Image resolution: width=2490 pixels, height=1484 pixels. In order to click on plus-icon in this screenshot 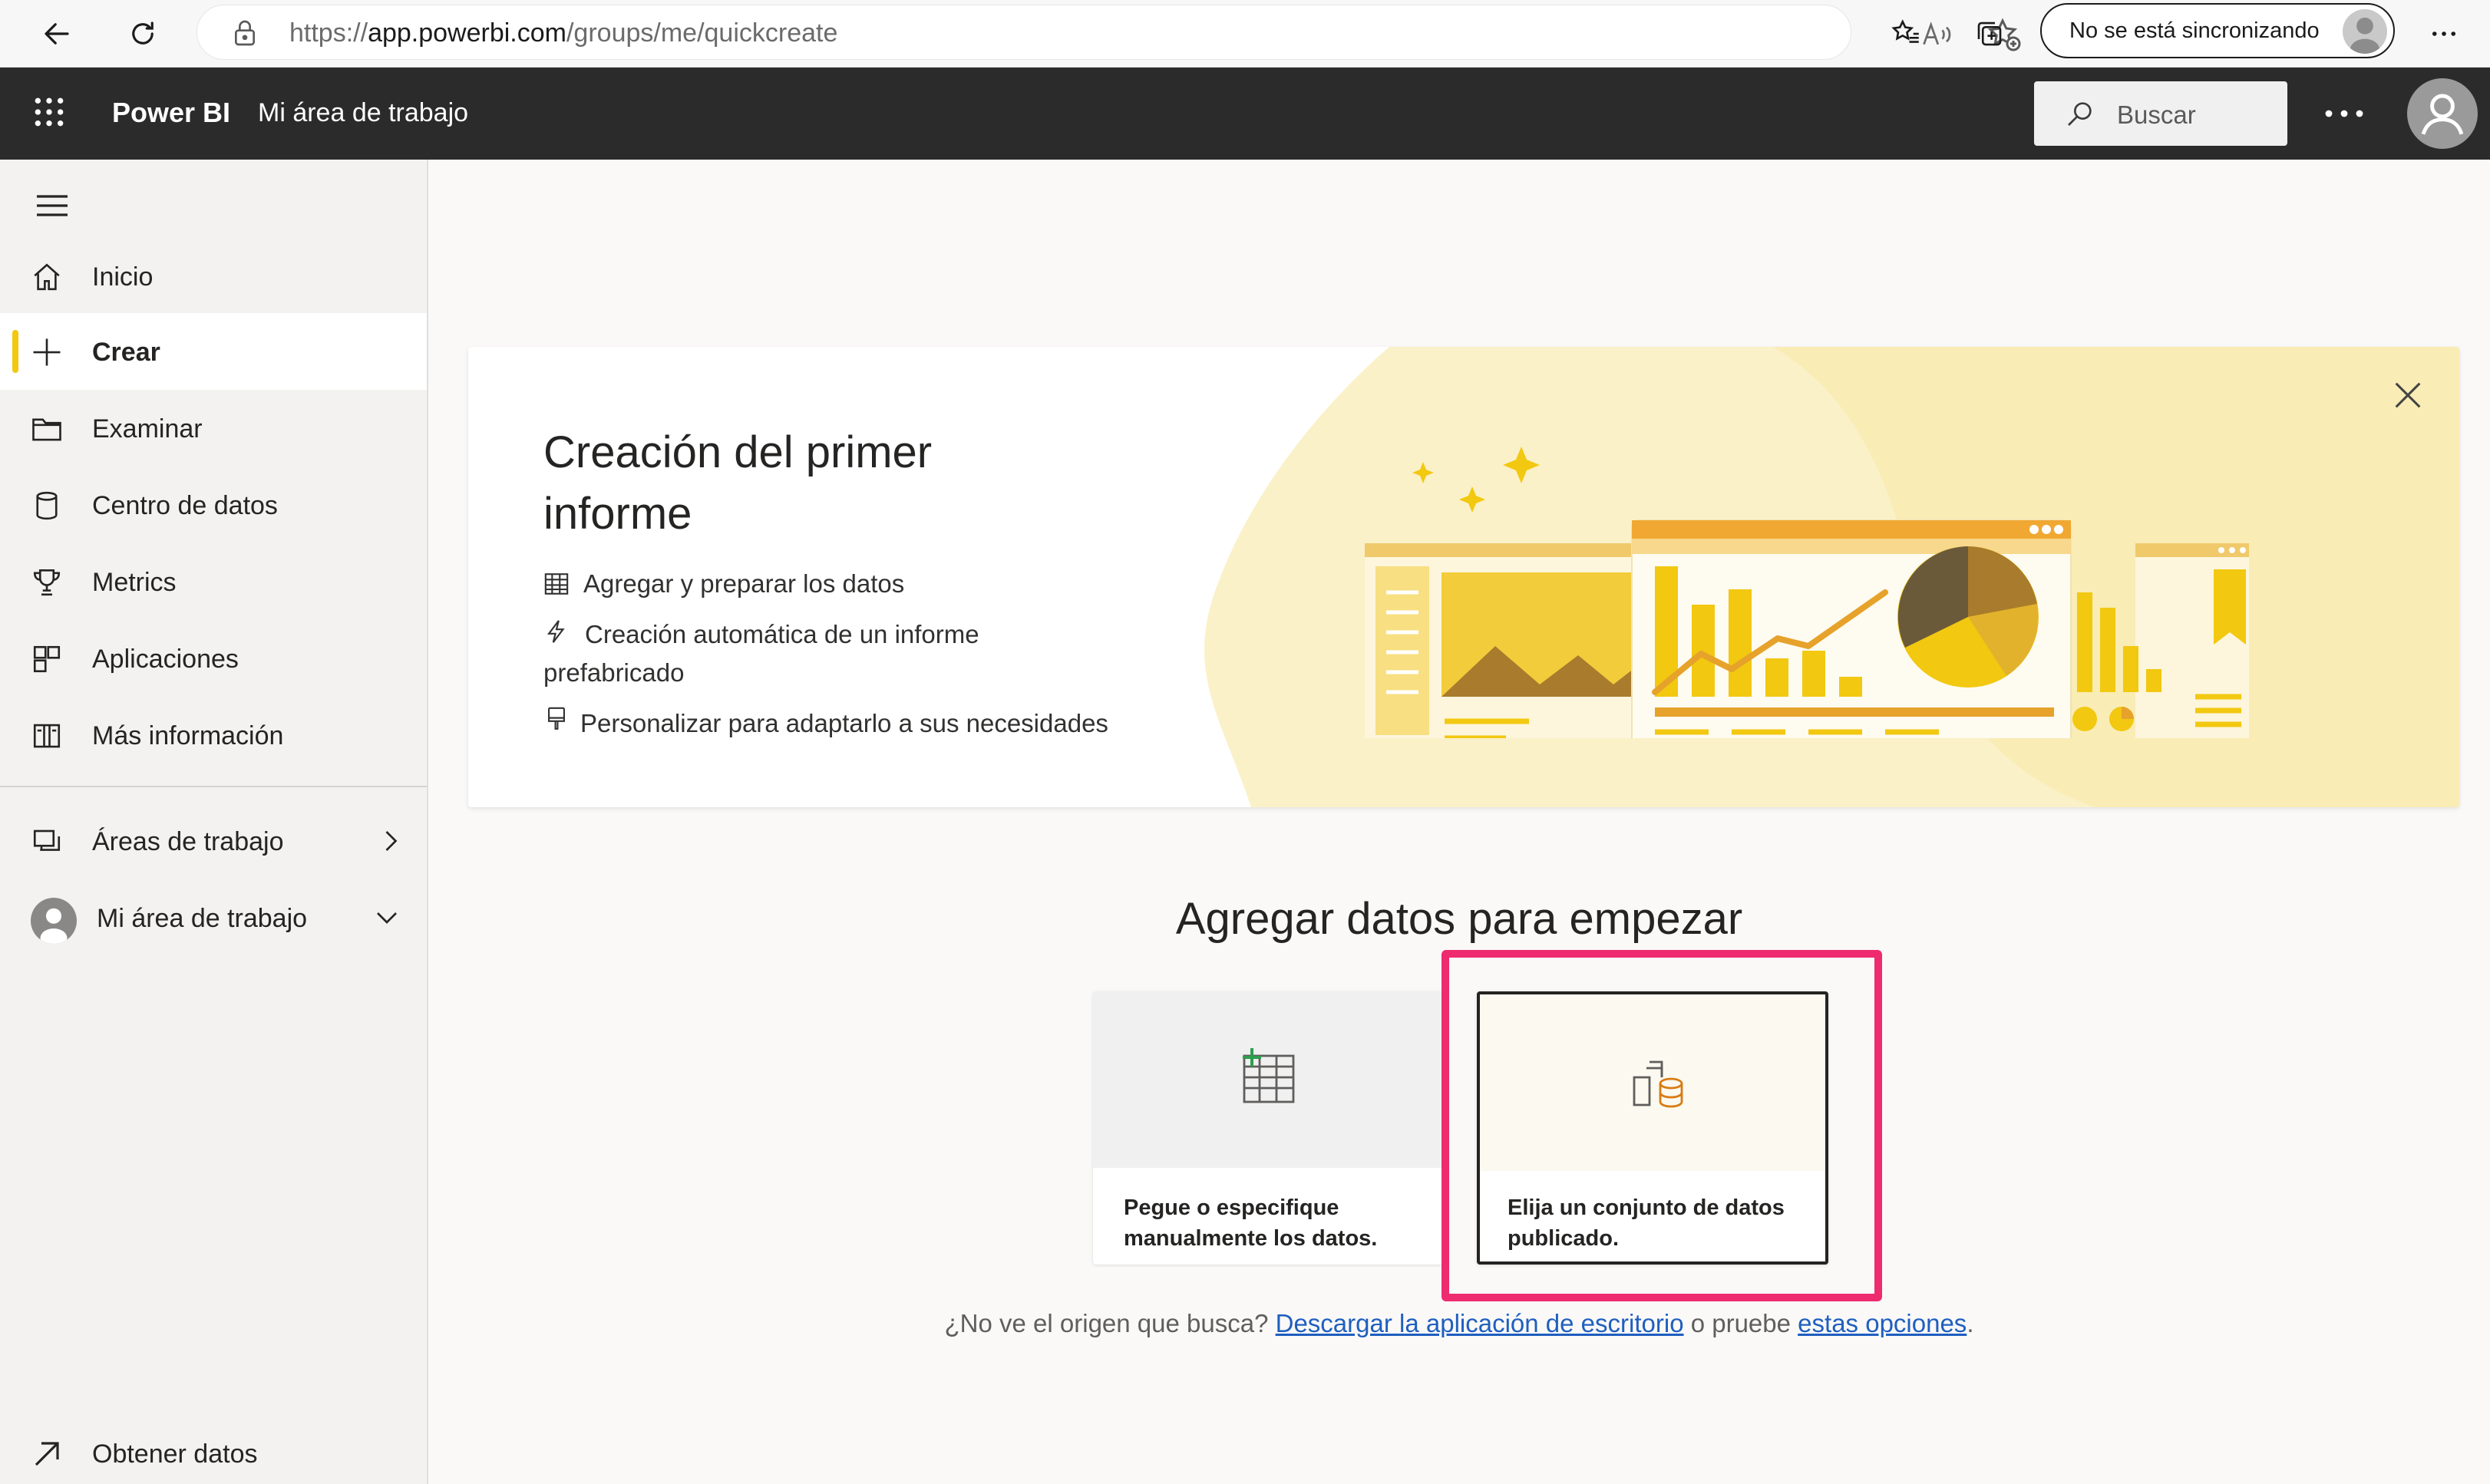, I will do `click(47, 352)`.